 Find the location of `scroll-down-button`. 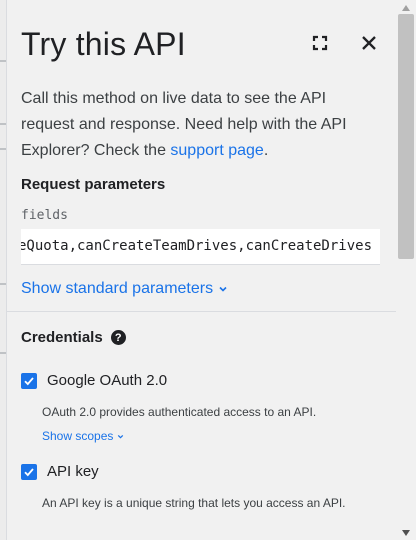

scroll-down-button is located at coordinates (406, 533).